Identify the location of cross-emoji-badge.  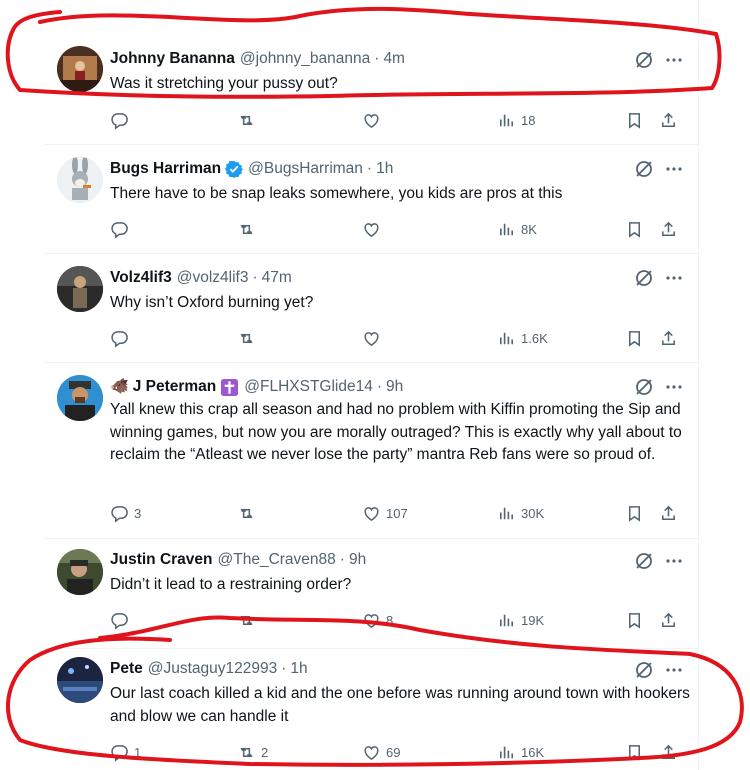
(229, 387).